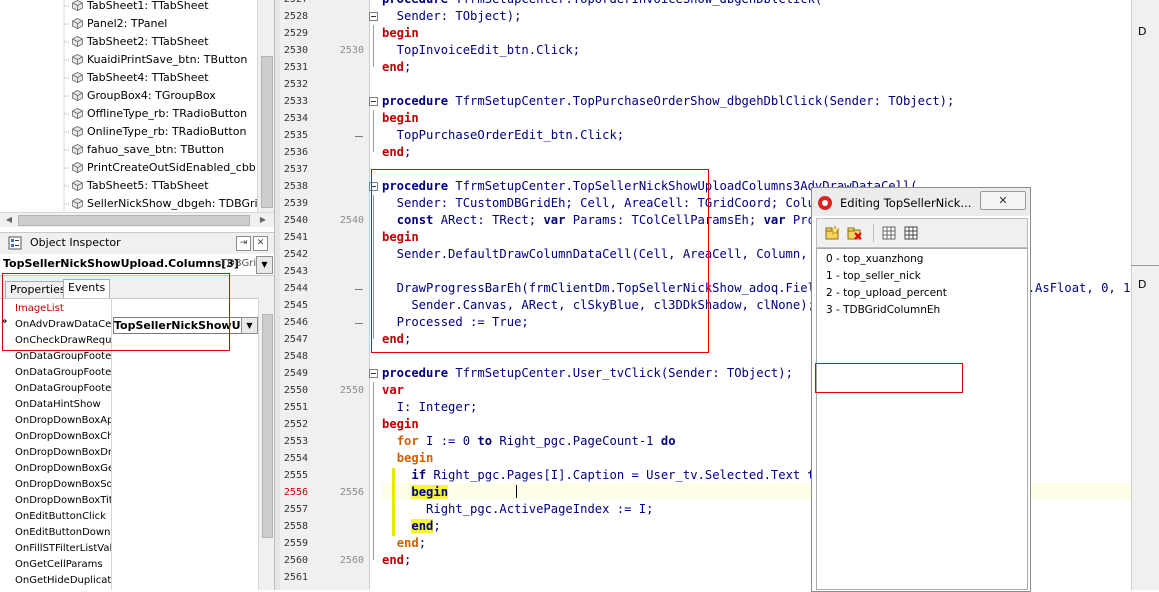  Describe the element at coordinates (140, 186) in the screenshot. I see `tree-item: TabSheet5: TTabSheet` at that location.